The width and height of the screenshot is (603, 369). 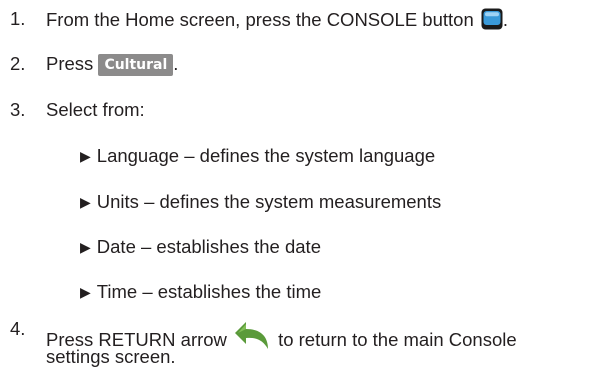 I want to click on option-text: Date – establishes the date, so click(x=208, y=246).